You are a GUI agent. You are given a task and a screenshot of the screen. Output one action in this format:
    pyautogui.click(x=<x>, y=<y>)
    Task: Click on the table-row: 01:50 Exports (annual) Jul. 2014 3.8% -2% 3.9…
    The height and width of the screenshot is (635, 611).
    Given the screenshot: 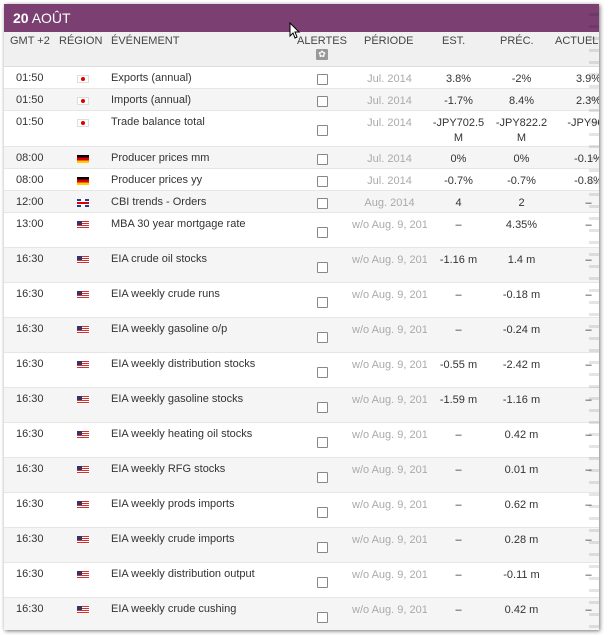 What is the action you would take?
    pyautogui.click(x=301, y=78)
    